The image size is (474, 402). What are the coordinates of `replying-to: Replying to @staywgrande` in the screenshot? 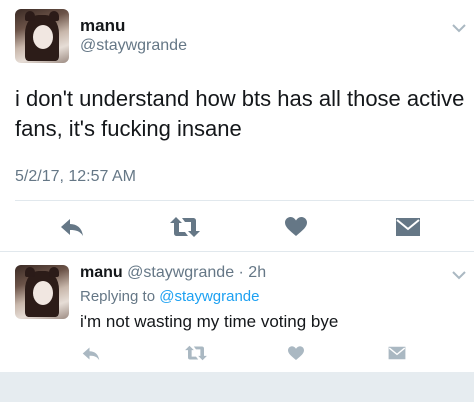 It's located at (170, 296).